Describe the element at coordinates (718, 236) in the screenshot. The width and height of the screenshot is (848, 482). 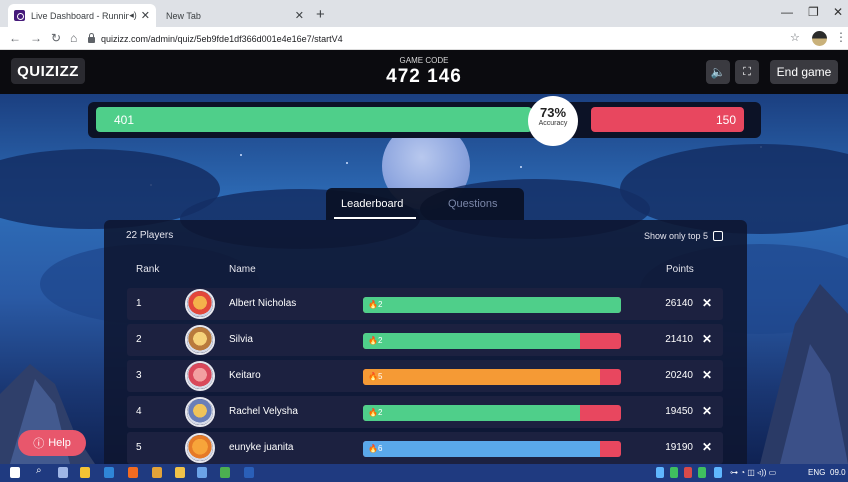
I see `show-top5-checkbox` at that location.